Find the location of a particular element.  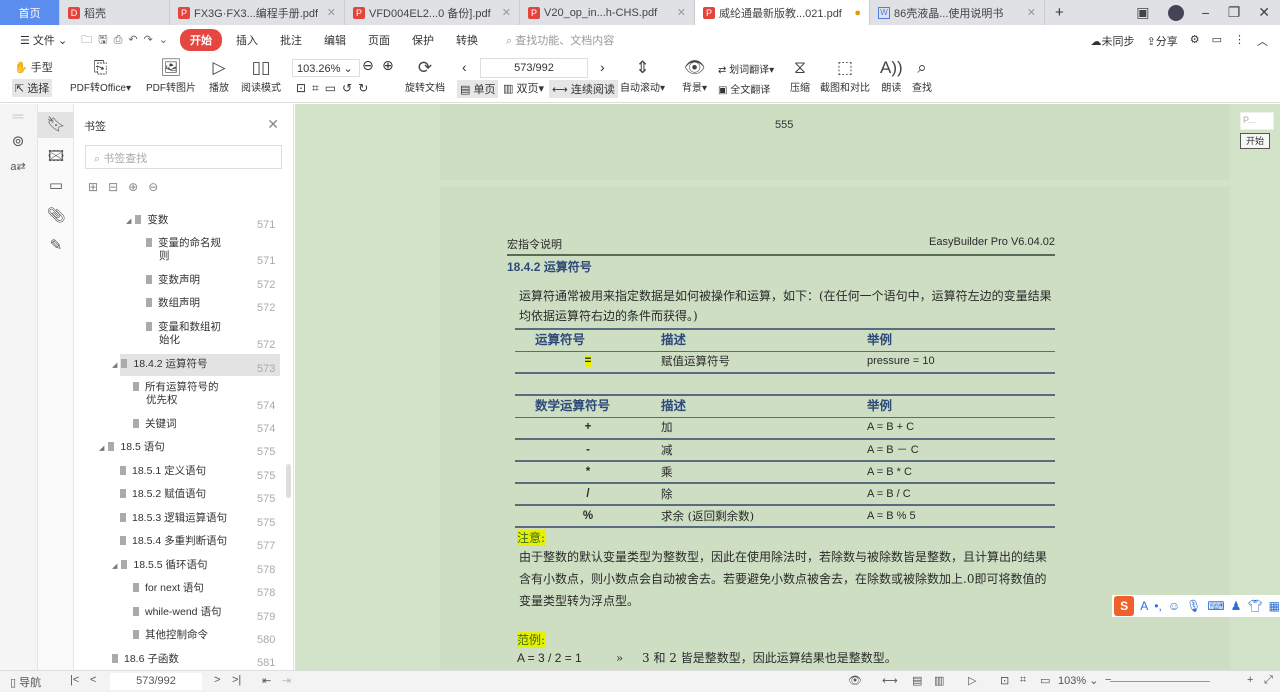

thumbnail-icon: 🖾 is located at coordinates (56, 158).